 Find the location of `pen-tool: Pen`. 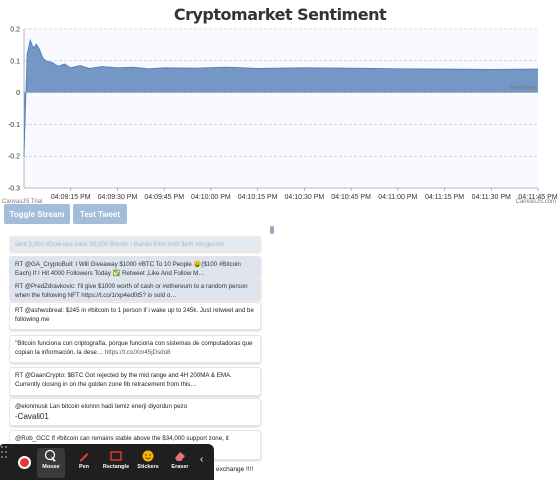

pen-tool: Pen is located at coordinates (84, 463).